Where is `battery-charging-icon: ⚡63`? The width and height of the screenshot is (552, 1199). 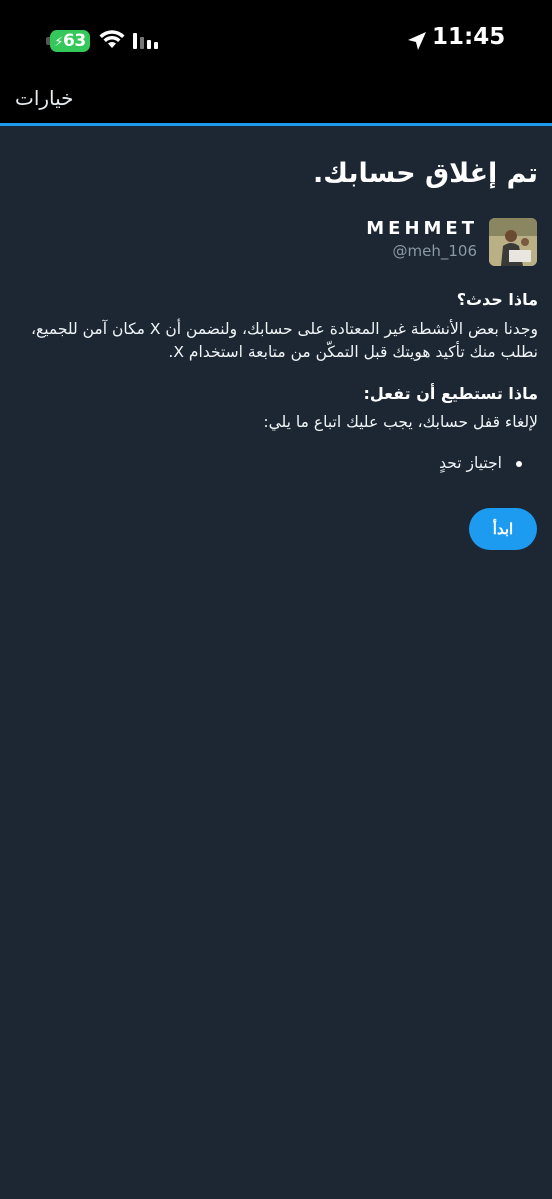
battery-charging-icon: ⚡63 is located at coordinates (70, 41).